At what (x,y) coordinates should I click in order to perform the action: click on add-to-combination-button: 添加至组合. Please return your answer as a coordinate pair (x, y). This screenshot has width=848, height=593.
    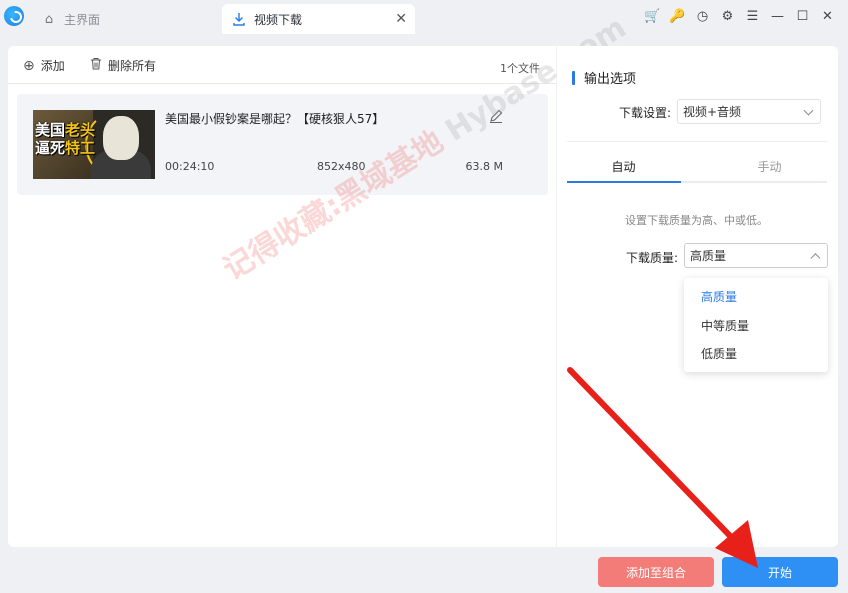
    Looking at the image, I should click on (656, 572).